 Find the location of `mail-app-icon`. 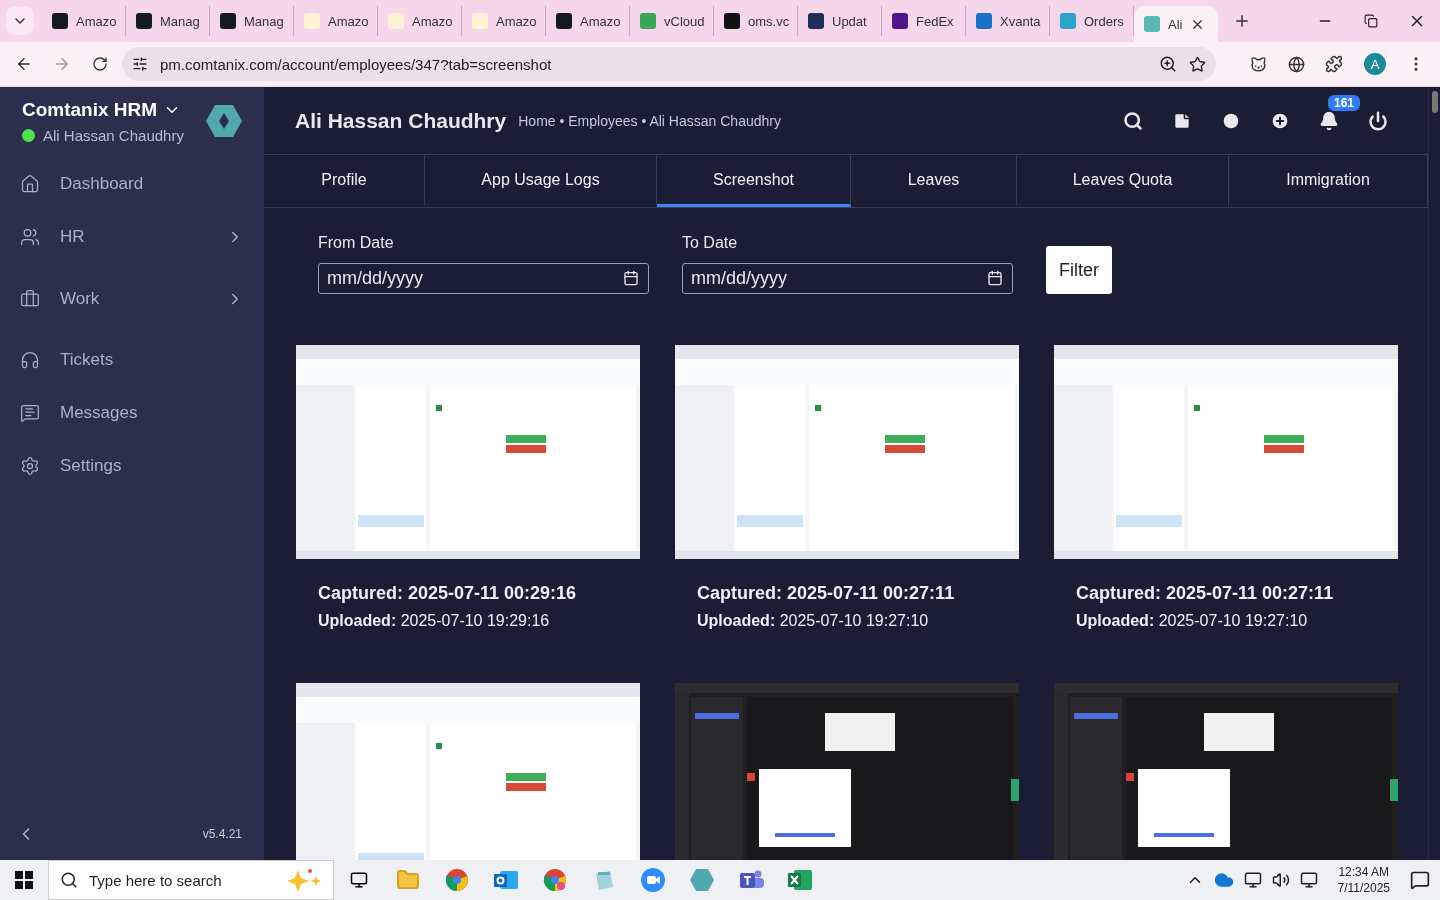

mail-app-icon is located at coordinates (505, 880).